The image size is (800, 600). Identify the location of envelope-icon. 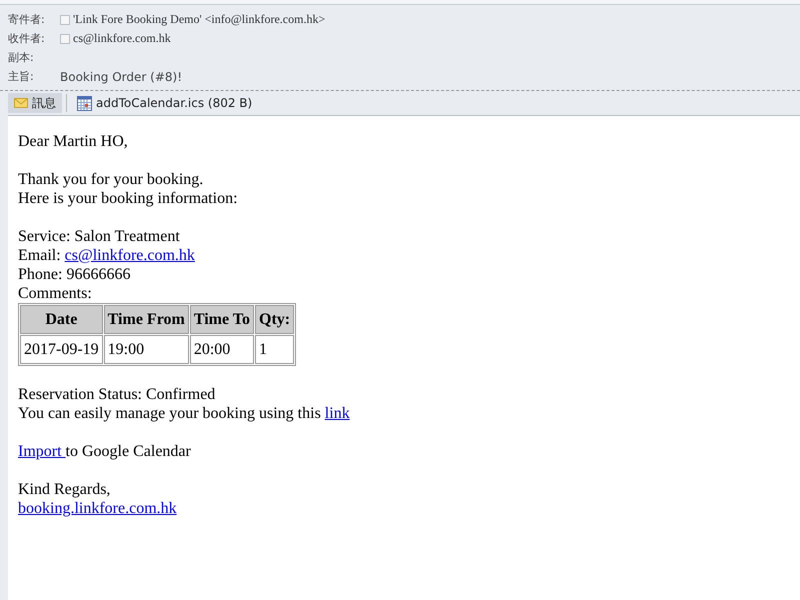
(21, 103).